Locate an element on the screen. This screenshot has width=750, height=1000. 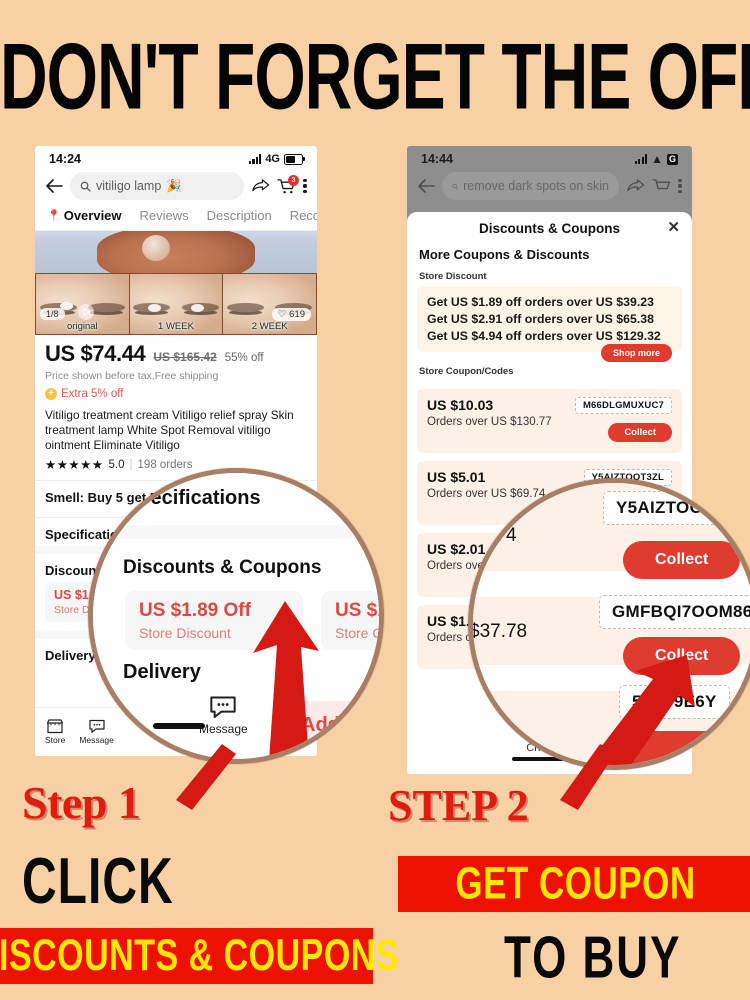
mag-left-specifications: Specifications is located at coordinates (193, 498).